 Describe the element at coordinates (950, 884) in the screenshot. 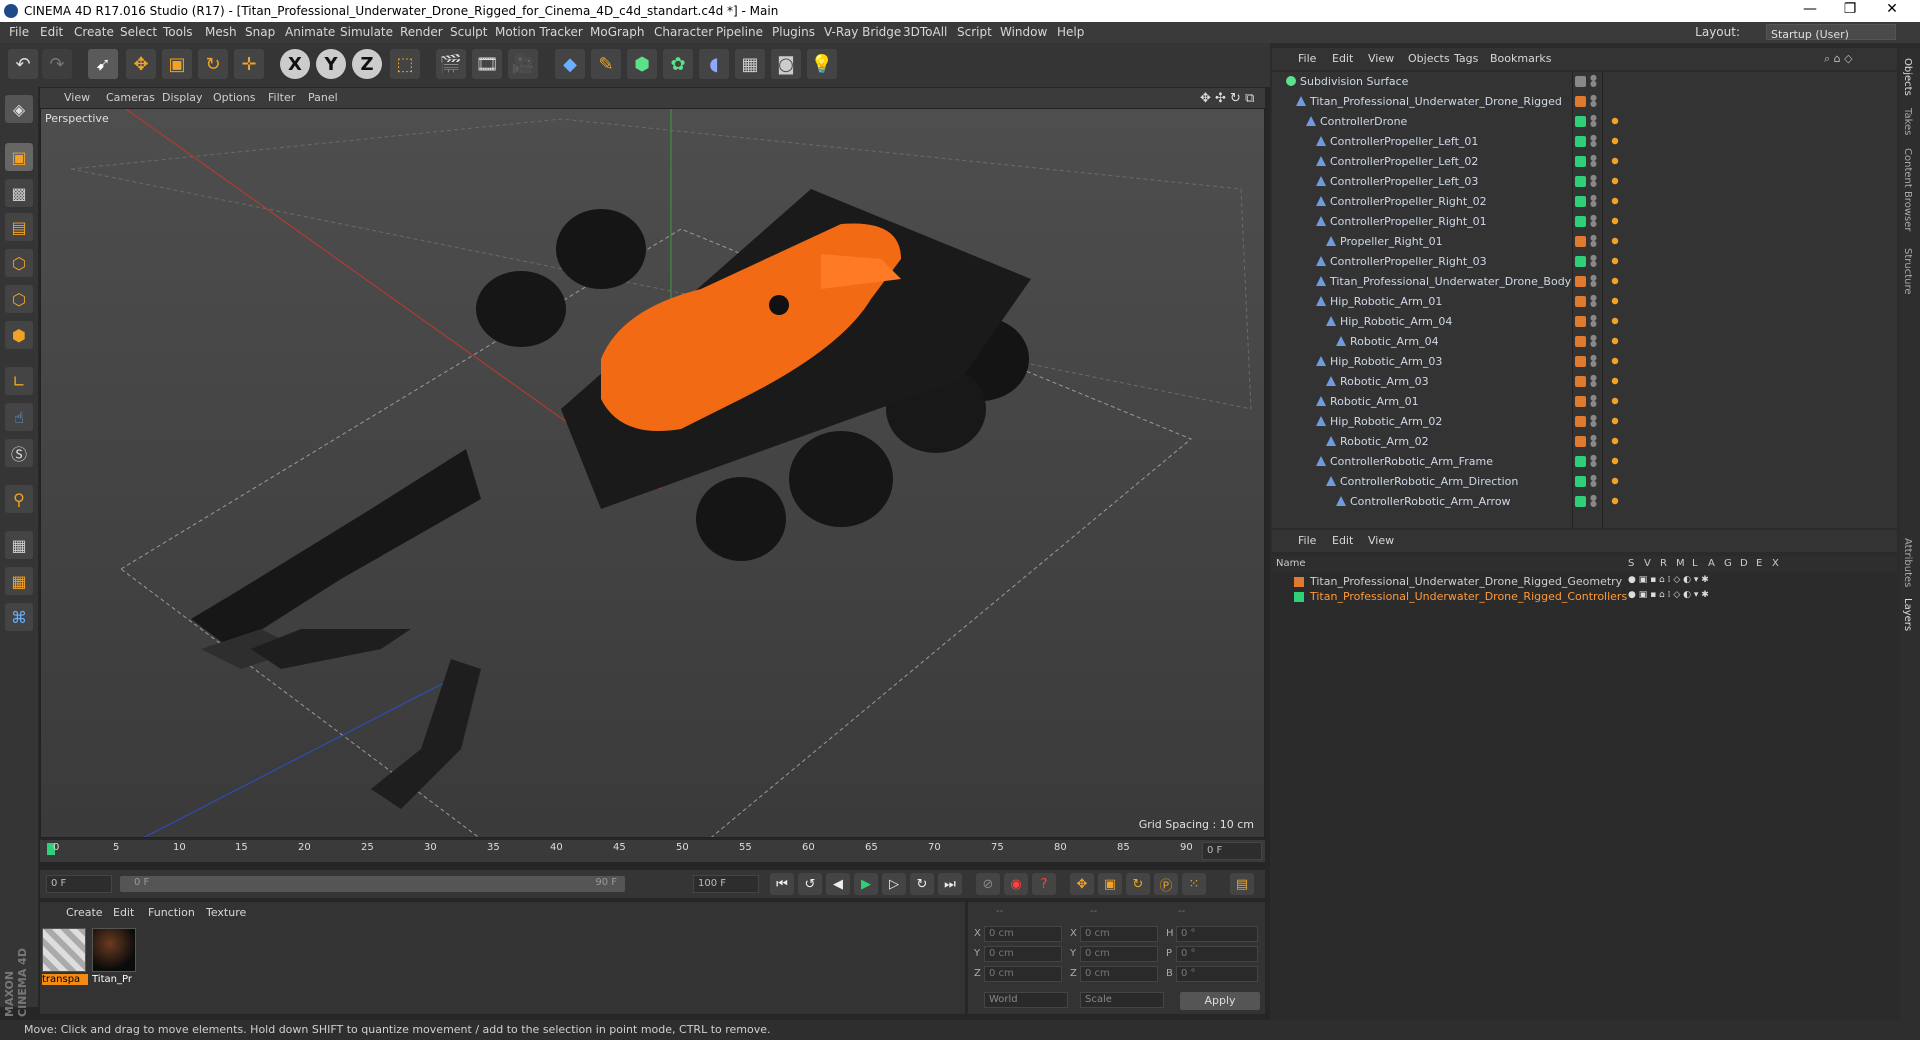

I see `goto-end-icon: ⏭` at that location.